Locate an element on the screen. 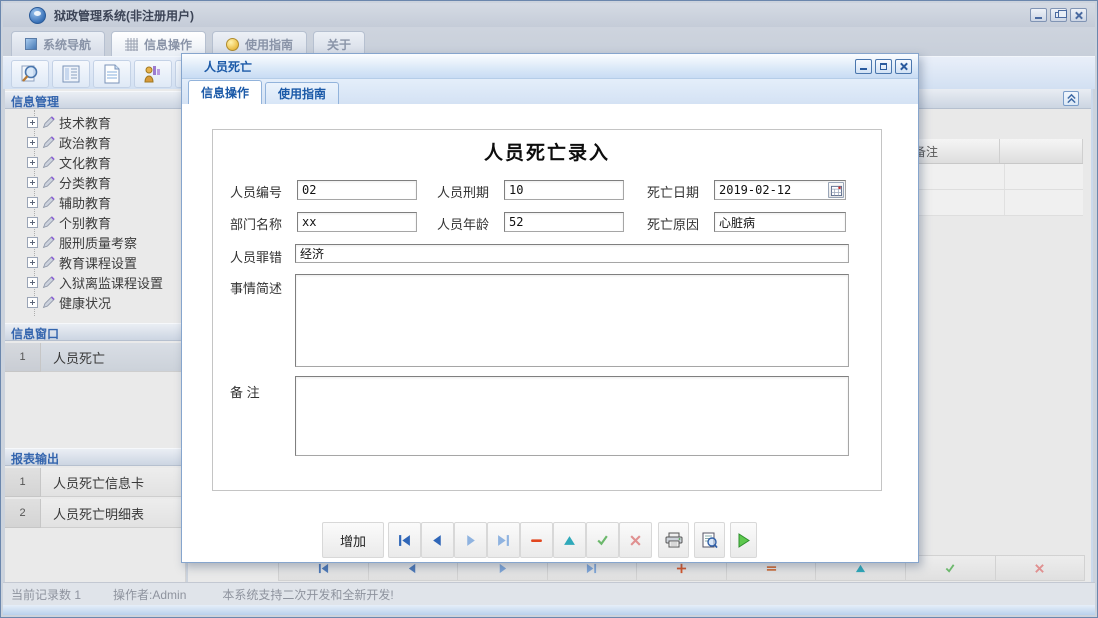 The width and height of the screenshot is (1098, 618). app-logo-icon is located at coordinates (37, 15).